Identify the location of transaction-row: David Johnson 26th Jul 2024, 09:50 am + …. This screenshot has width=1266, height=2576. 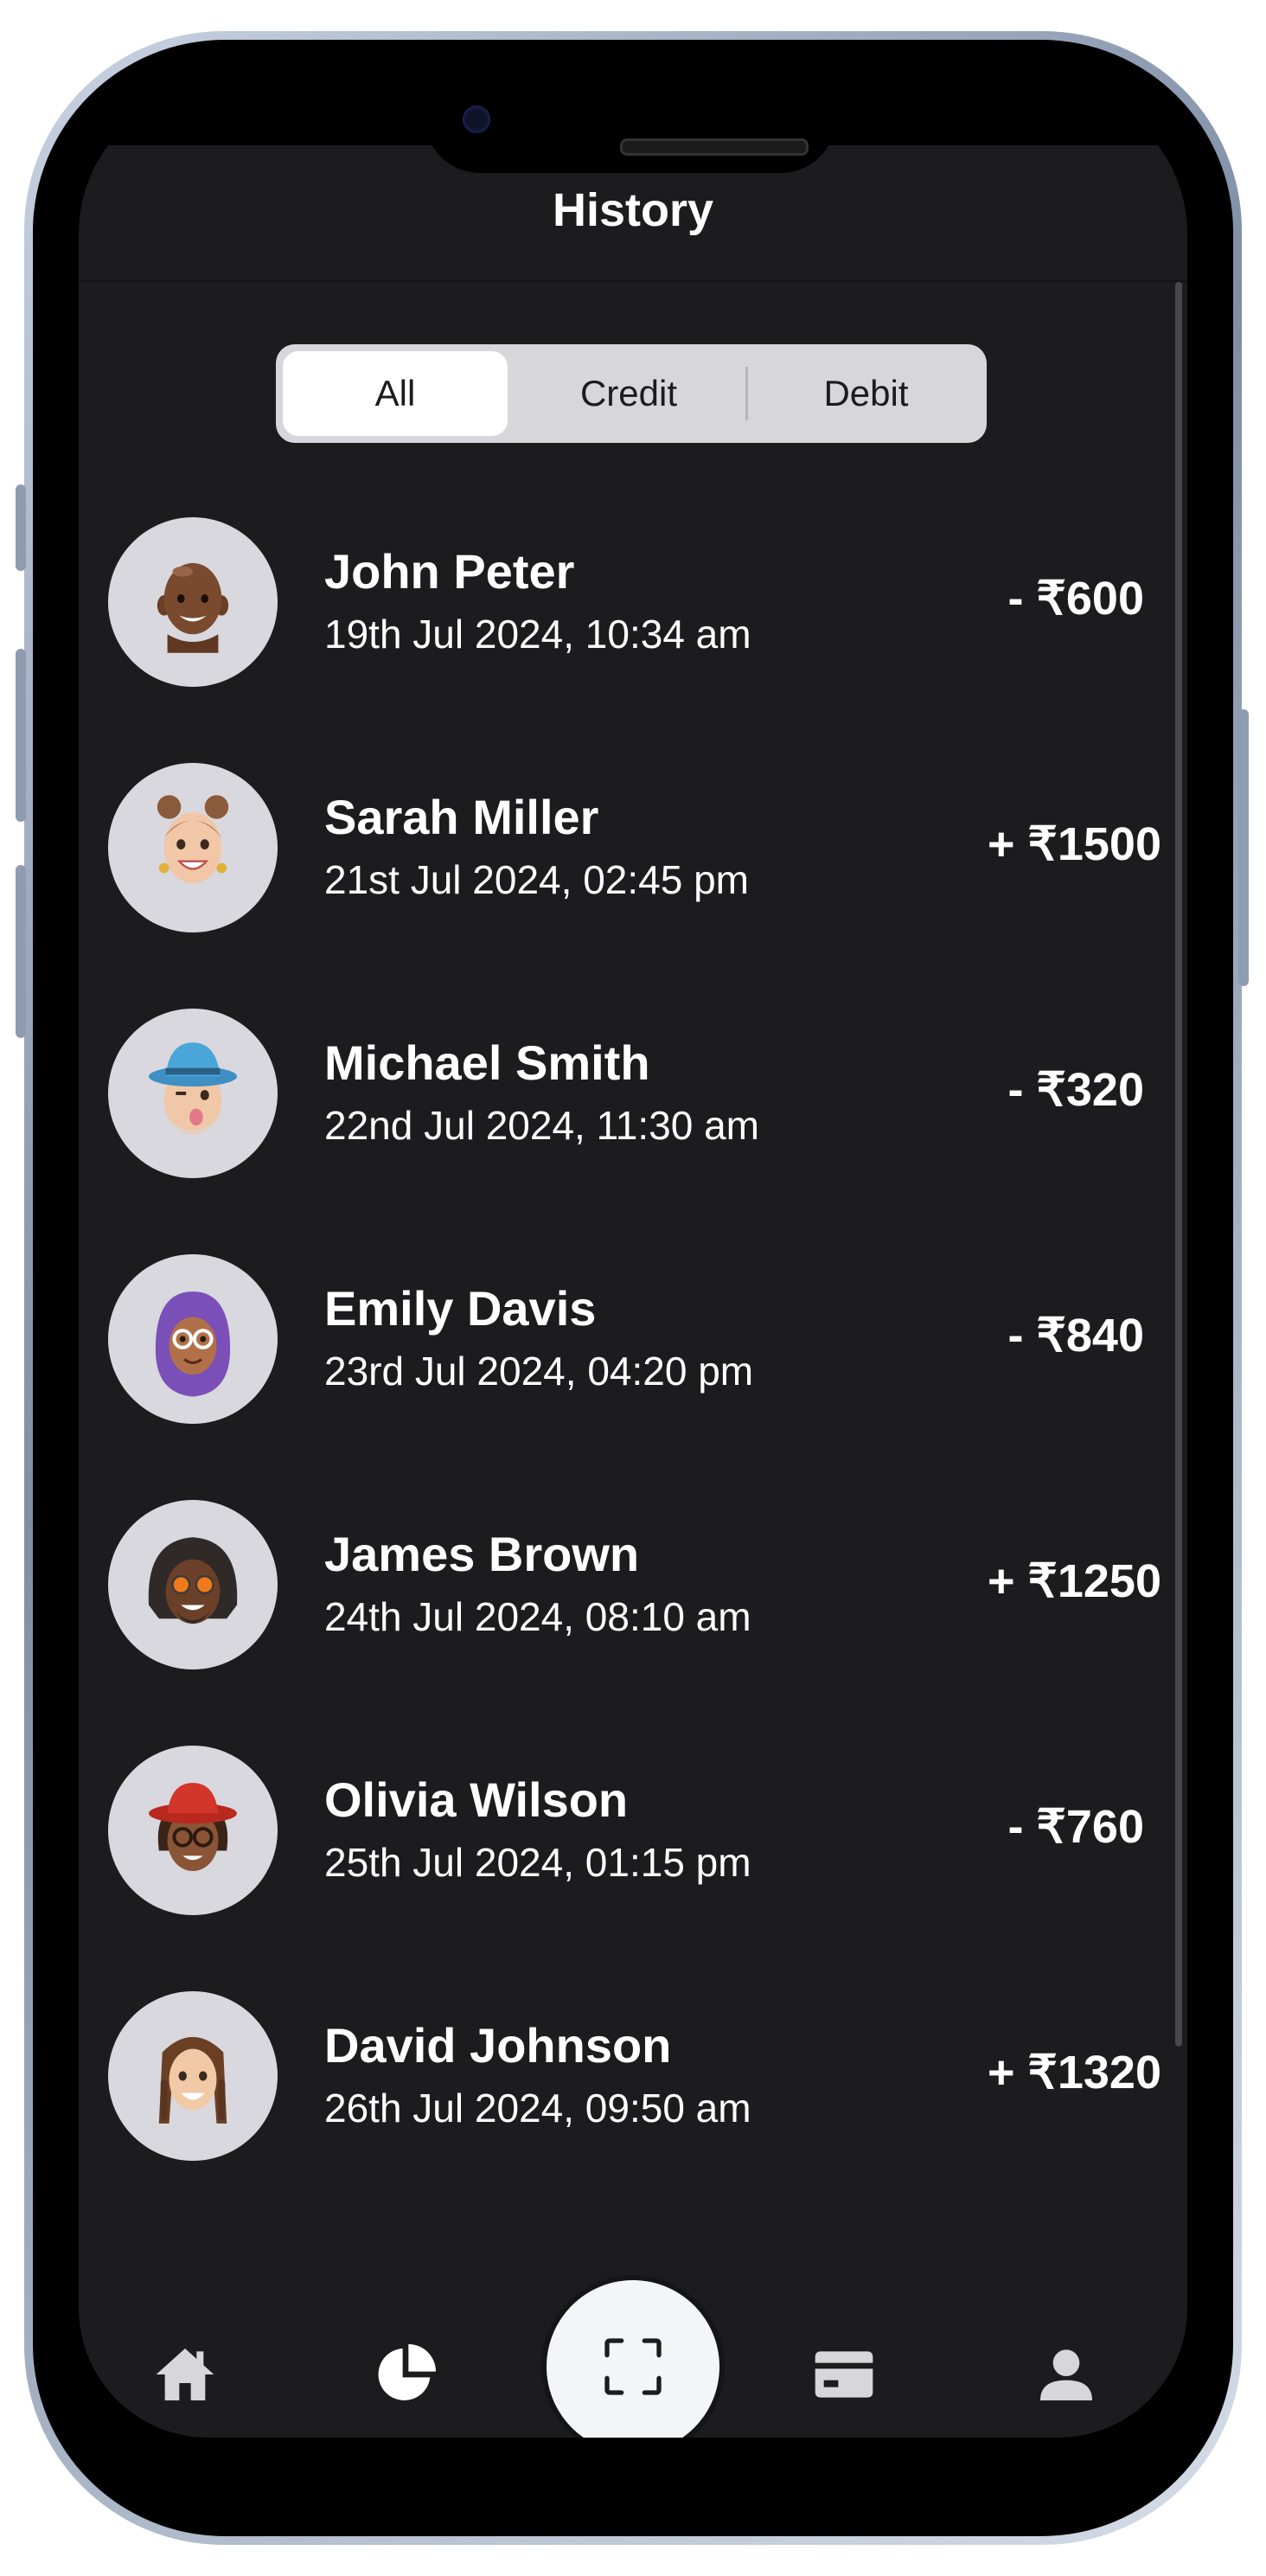
(633, 2077).